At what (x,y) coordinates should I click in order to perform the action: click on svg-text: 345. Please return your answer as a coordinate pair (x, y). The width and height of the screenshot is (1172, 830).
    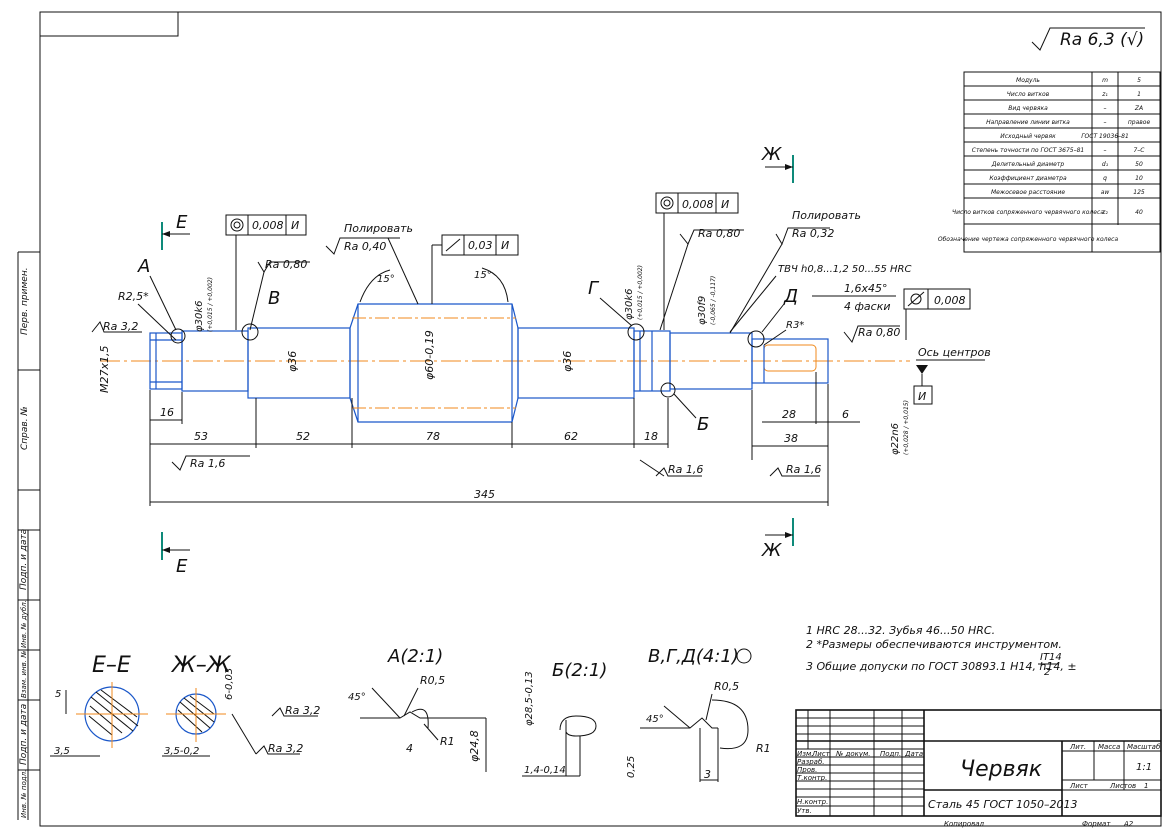
    Looking at the image, I should click on (484, 494).